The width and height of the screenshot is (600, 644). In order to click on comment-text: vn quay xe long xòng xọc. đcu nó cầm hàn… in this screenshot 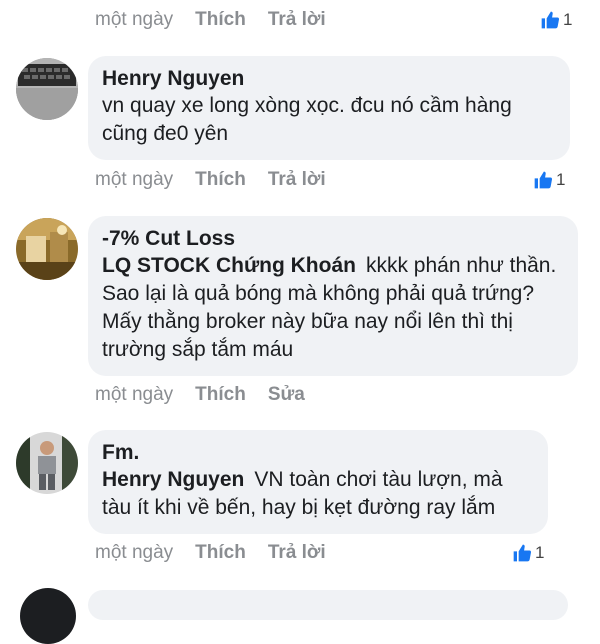, I will do `click(307, 119)`.